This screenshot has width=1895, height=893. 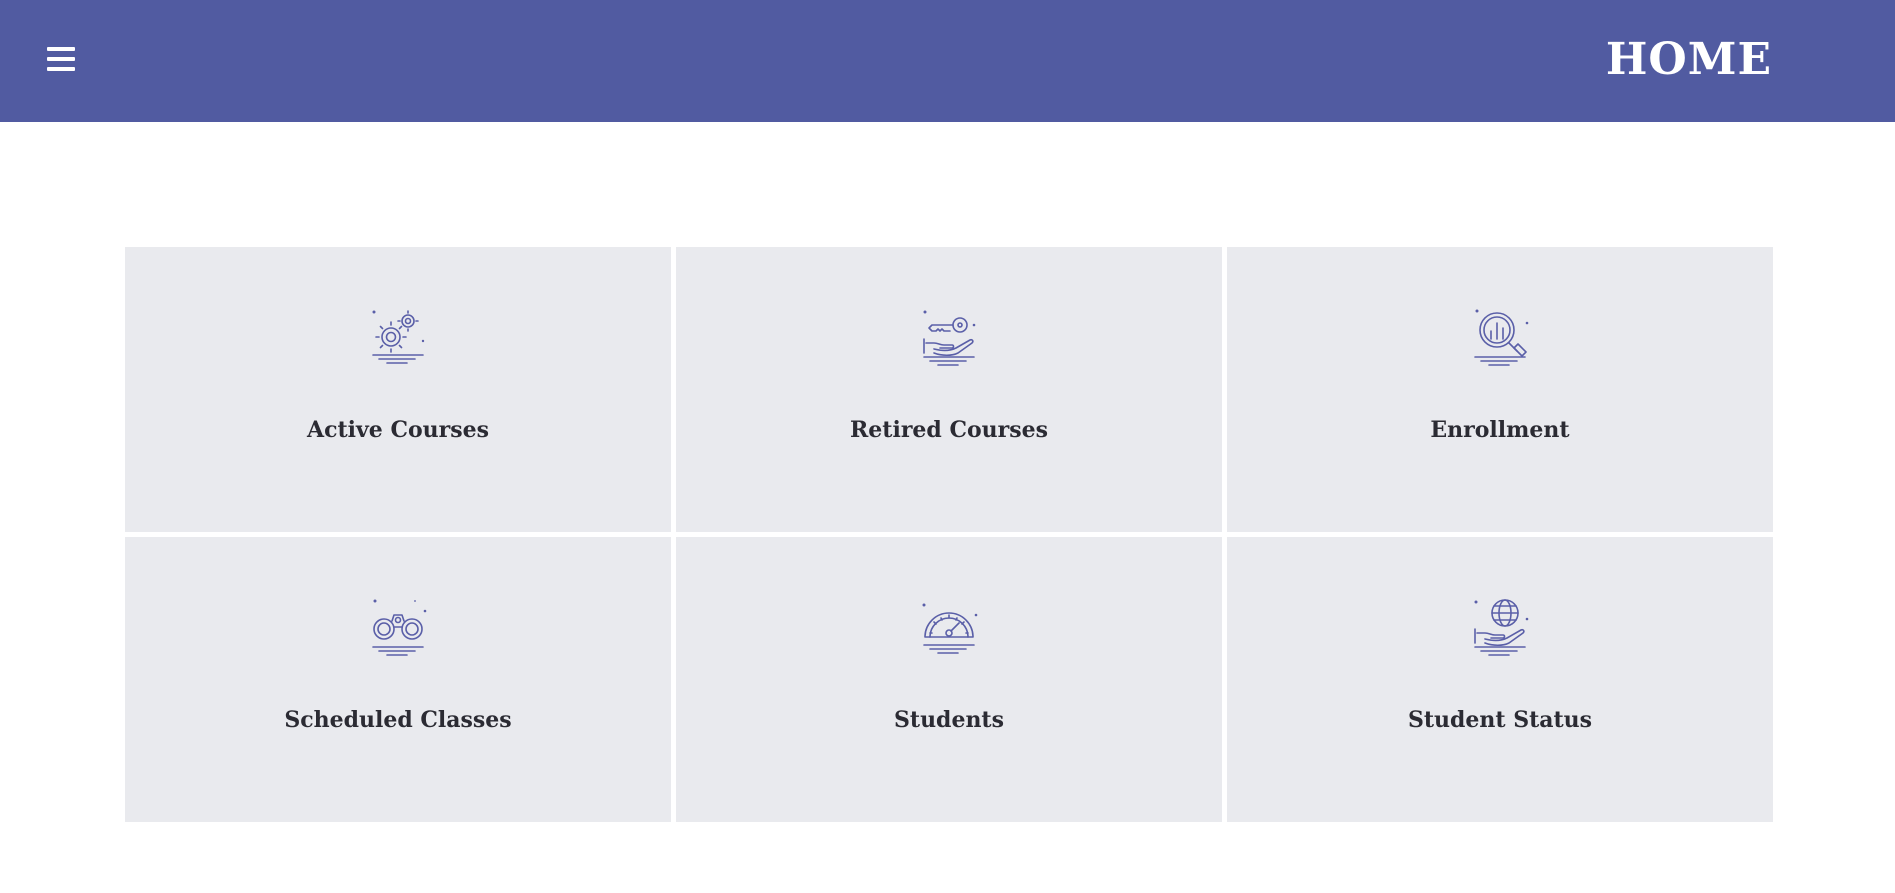 What do you see at coordinates (1500, 626) in the screenshot?
I see `hand-globe-icon` at bounding box center [1500, 626].